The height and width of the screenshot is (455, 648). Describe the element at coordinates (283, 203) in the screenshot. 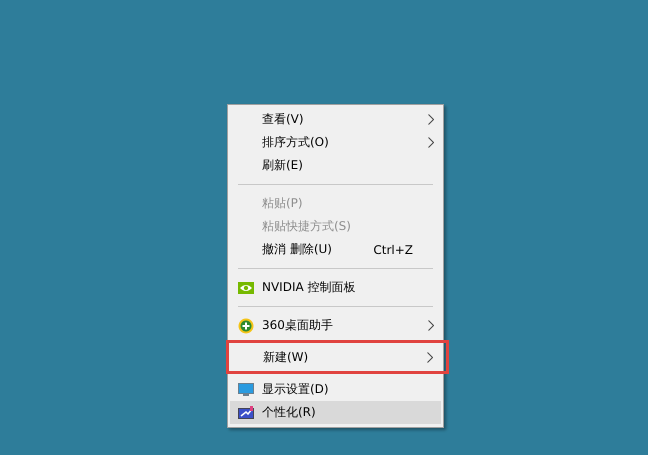

I see `menu-item-label: 粘贴(P)` at that location.